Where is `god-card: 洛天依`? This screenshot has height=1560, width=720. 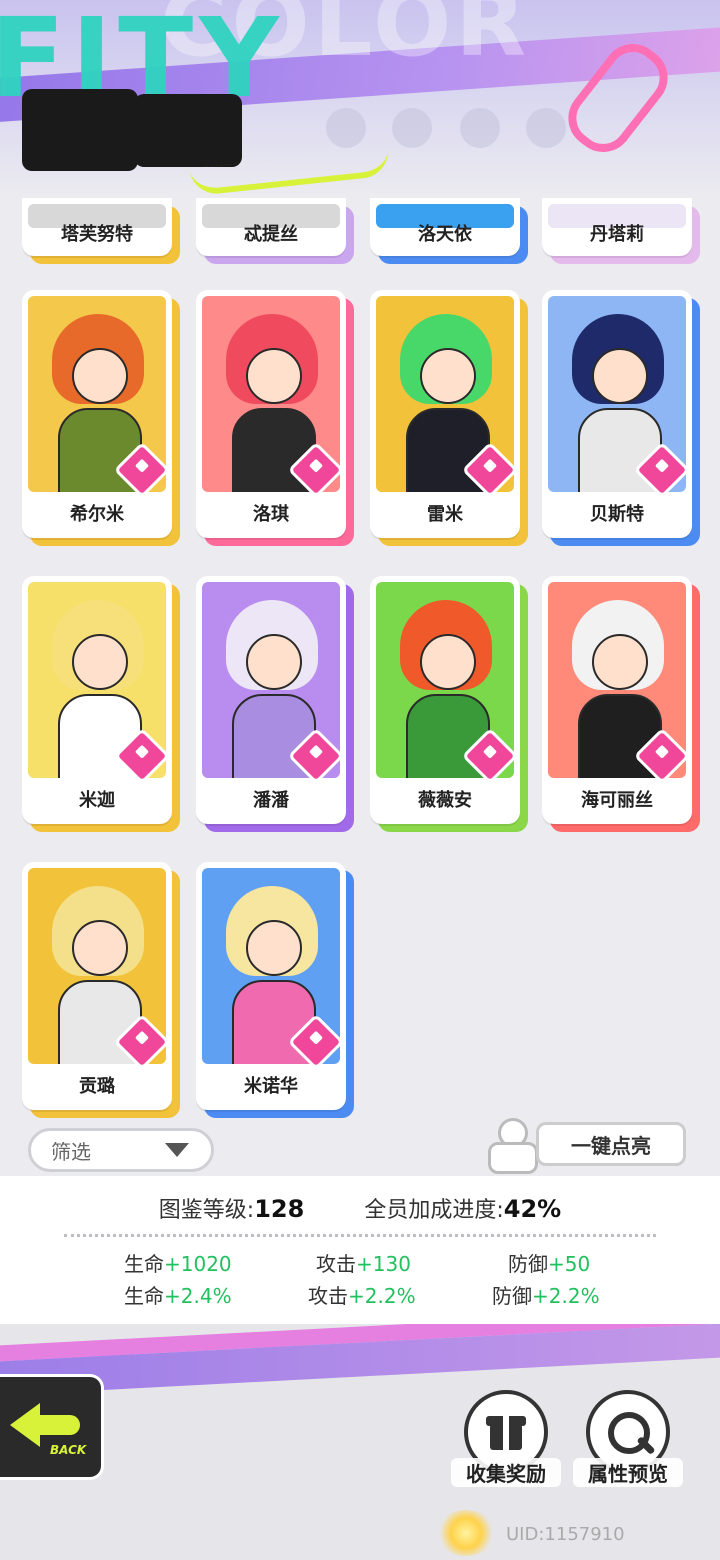 god-card: 洛天依 is located at coordinates (449, 231).